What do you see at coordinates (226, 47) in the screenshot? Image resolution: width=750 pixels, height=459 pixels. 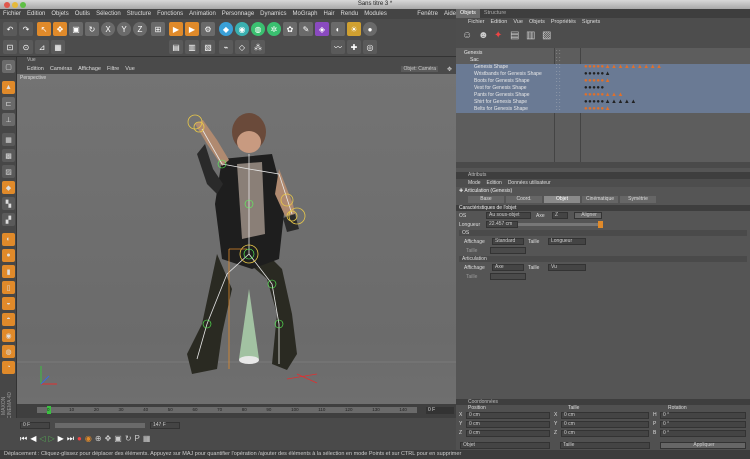 I see `snap-icon: ⌁` at bounding box center [226, 47].